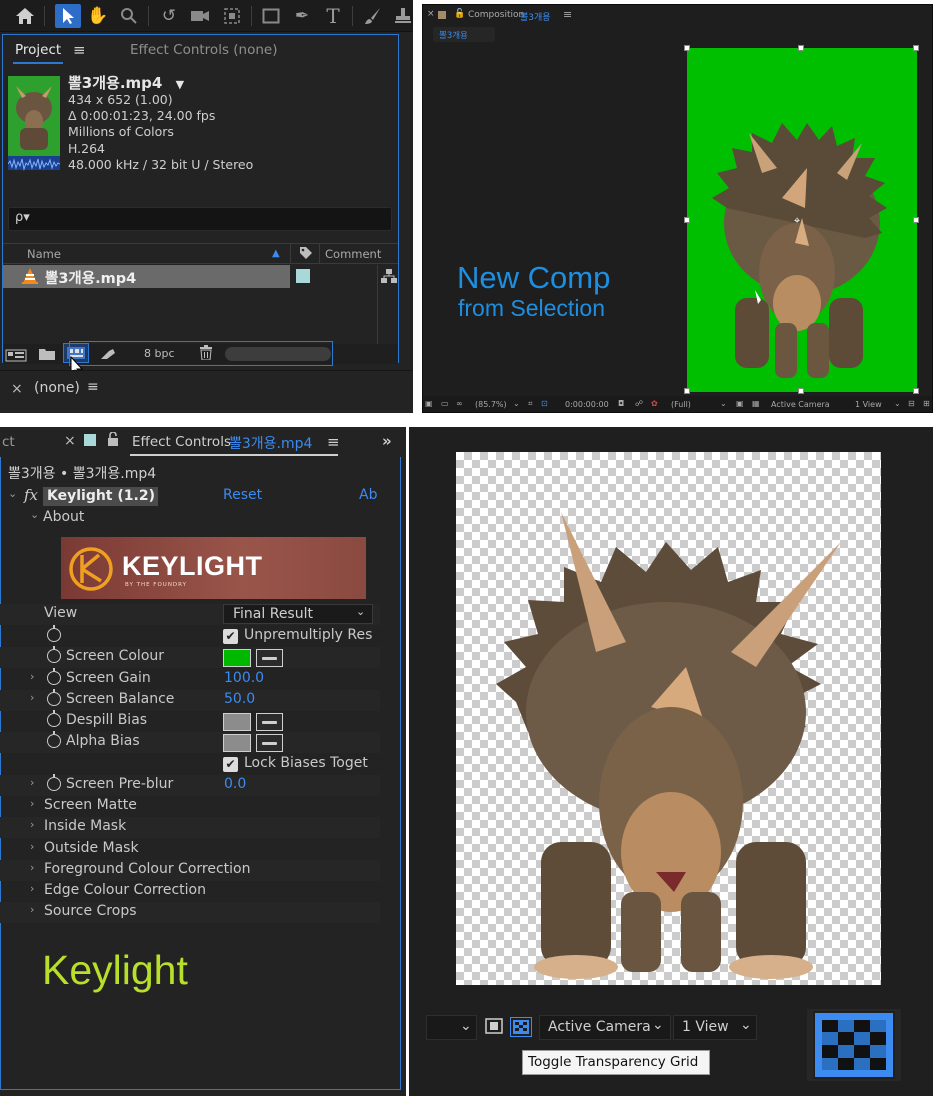 The image size is (933, 1096). Describe the element at coordinates (681, 404) in the screenshot. I see `resolution-dropdown: (Full)` at that location.